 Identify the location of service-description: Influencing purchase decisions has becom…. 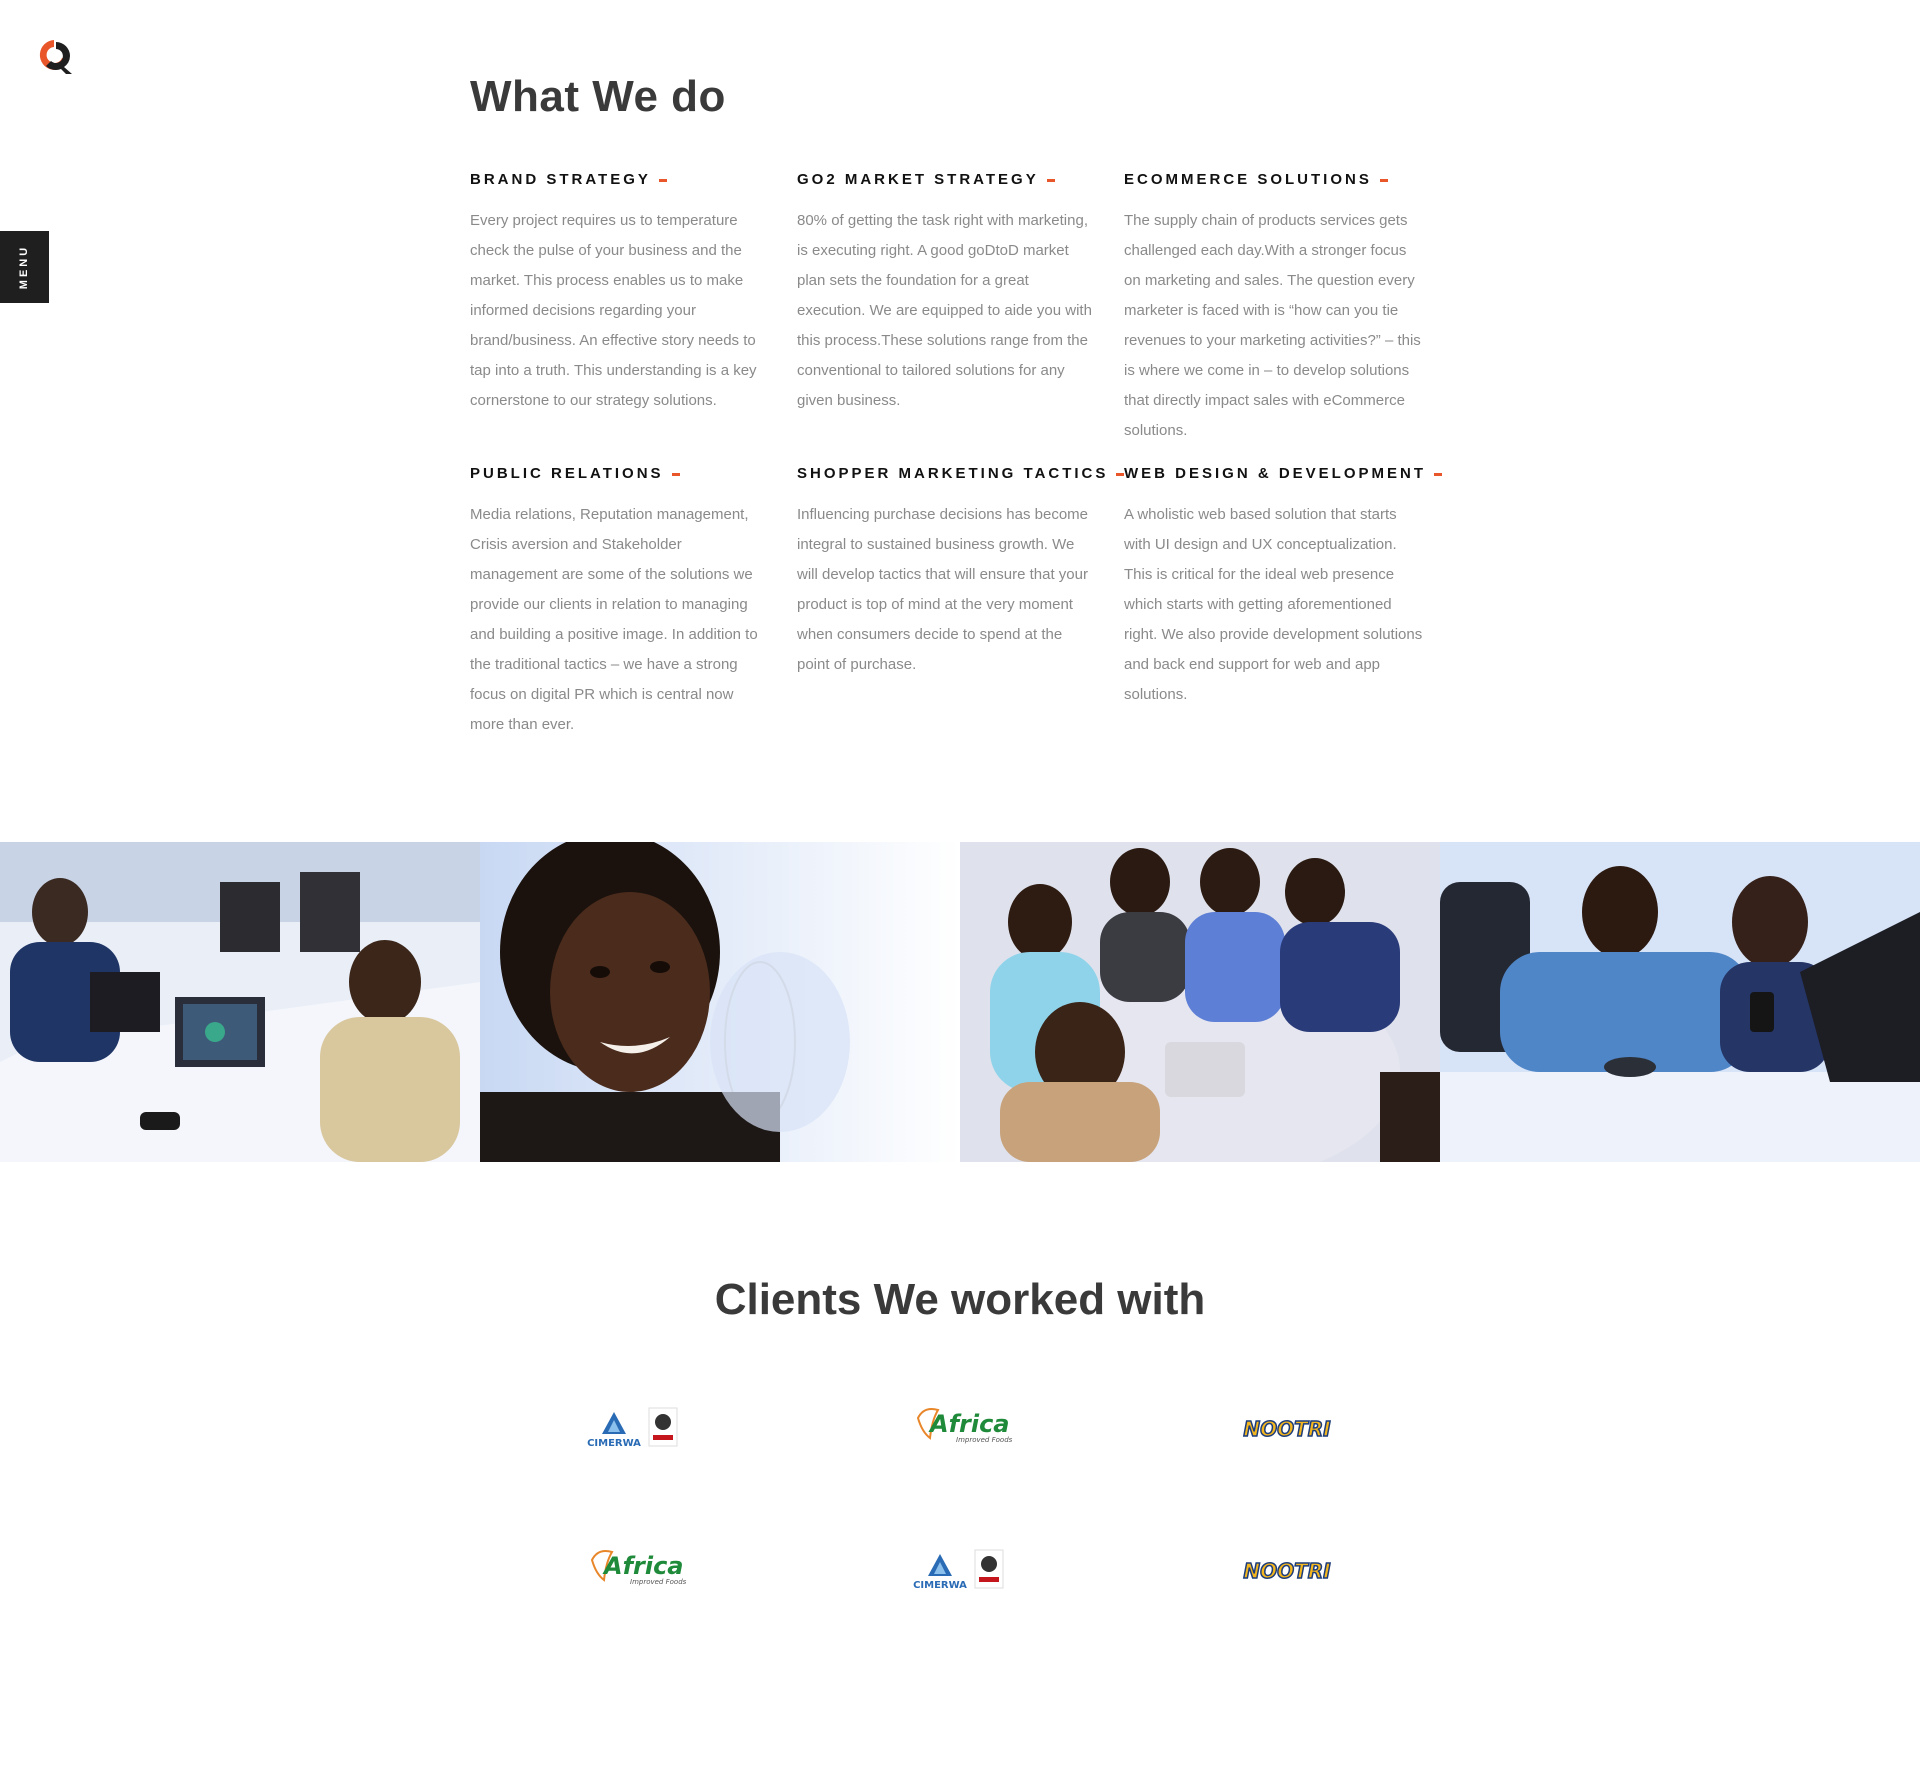
(943, 589).